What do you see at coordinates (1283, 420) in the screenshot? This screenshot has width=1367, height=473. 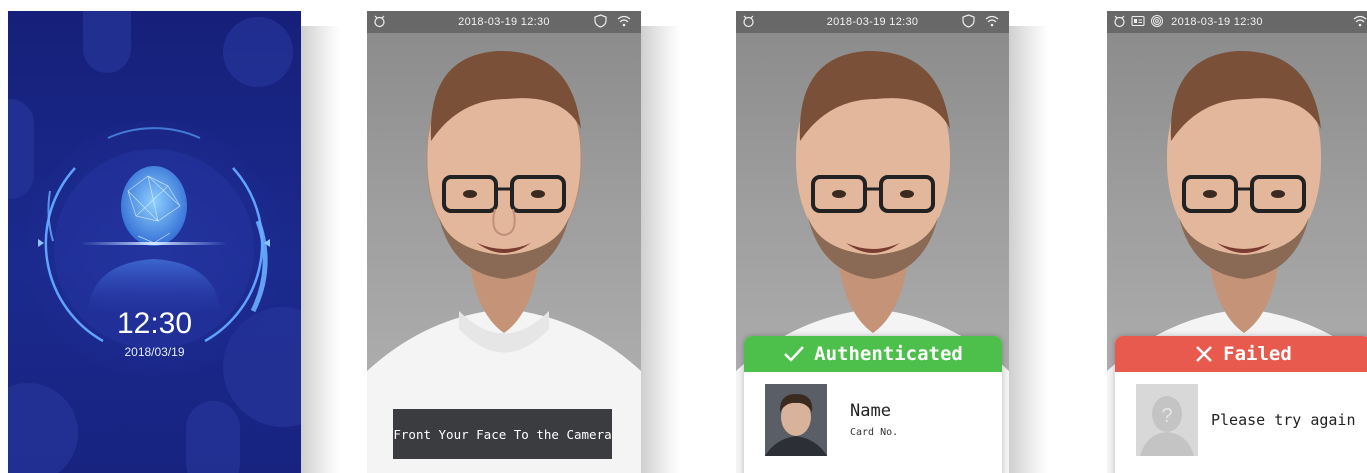 I see `retry-message: Please try again` at bounding box center [1283, 420].